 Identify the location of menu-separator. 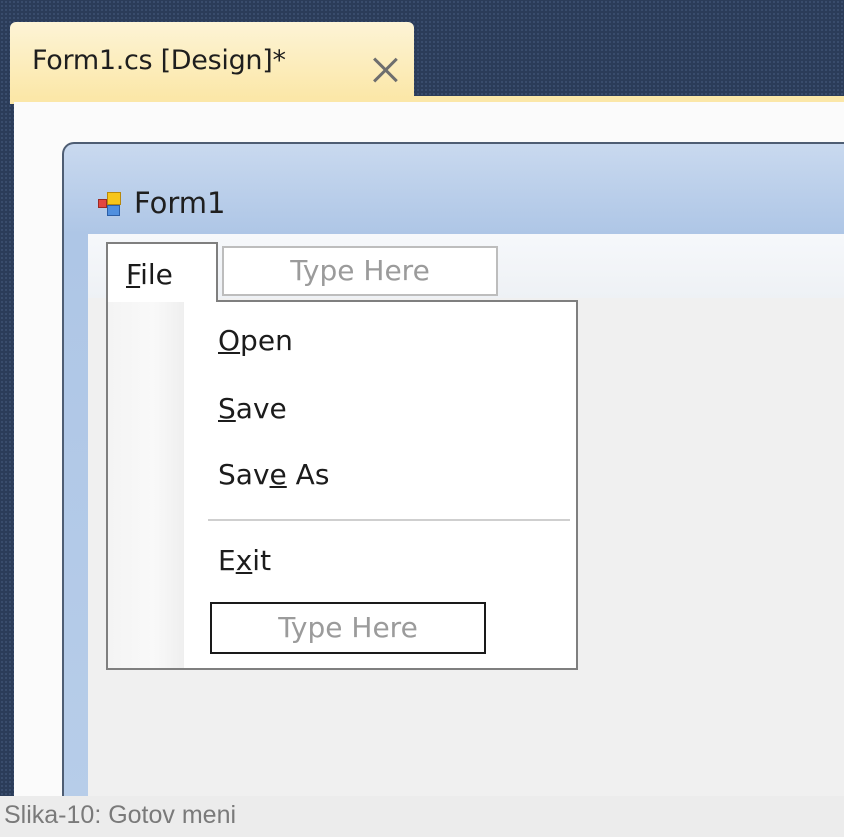
(389, 520).